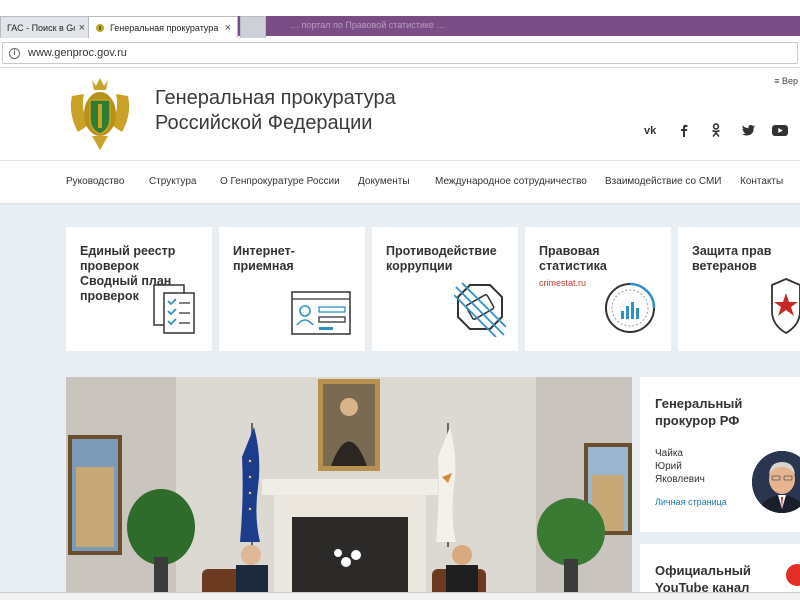 Image resolution: width=800 pixels, height=600 pixels. What do you see at coordinates (100, 27) in the screenshot?
I see `emblem-favicon-icon` at bounding box center [100, 27].